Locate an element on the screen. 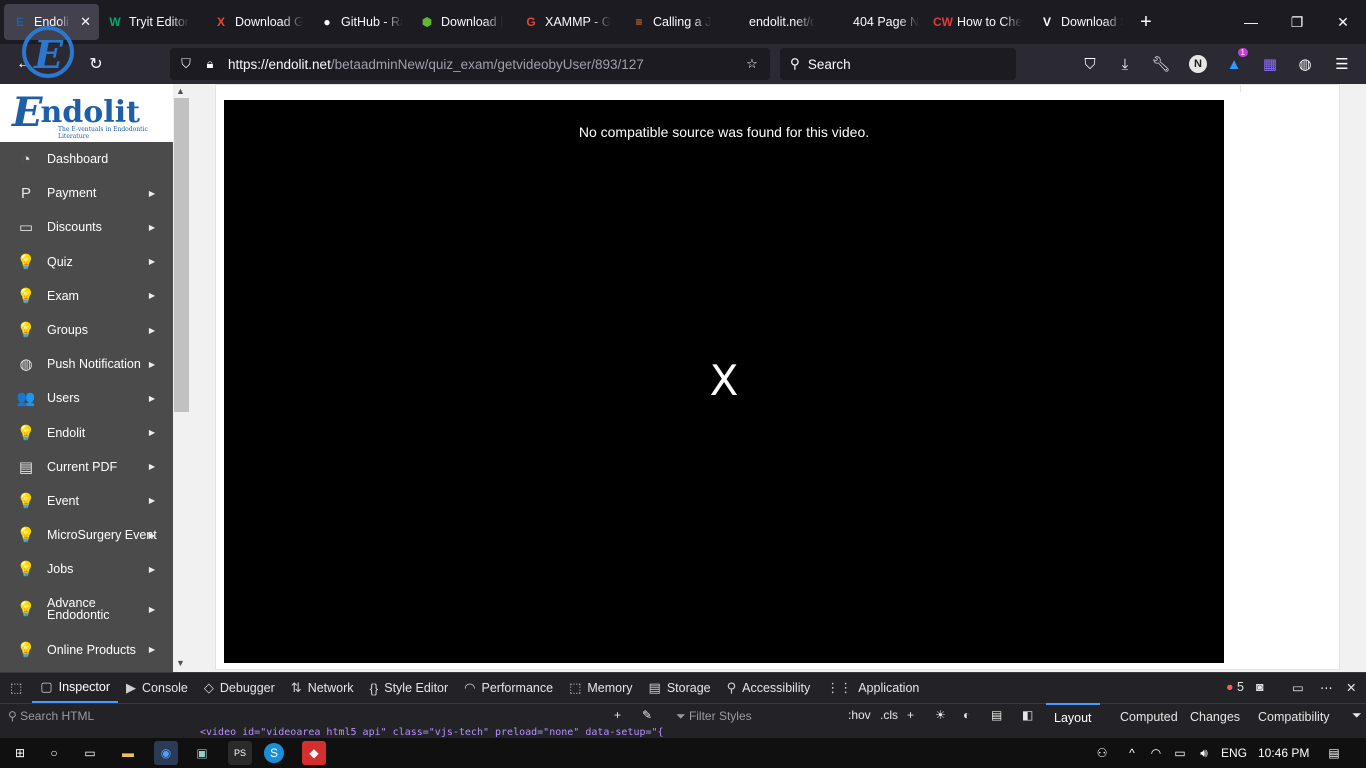 This screenshot has height=768, width=1366. extension-badge-icon: ▲ 1 is located at coordinates (1234, 63).